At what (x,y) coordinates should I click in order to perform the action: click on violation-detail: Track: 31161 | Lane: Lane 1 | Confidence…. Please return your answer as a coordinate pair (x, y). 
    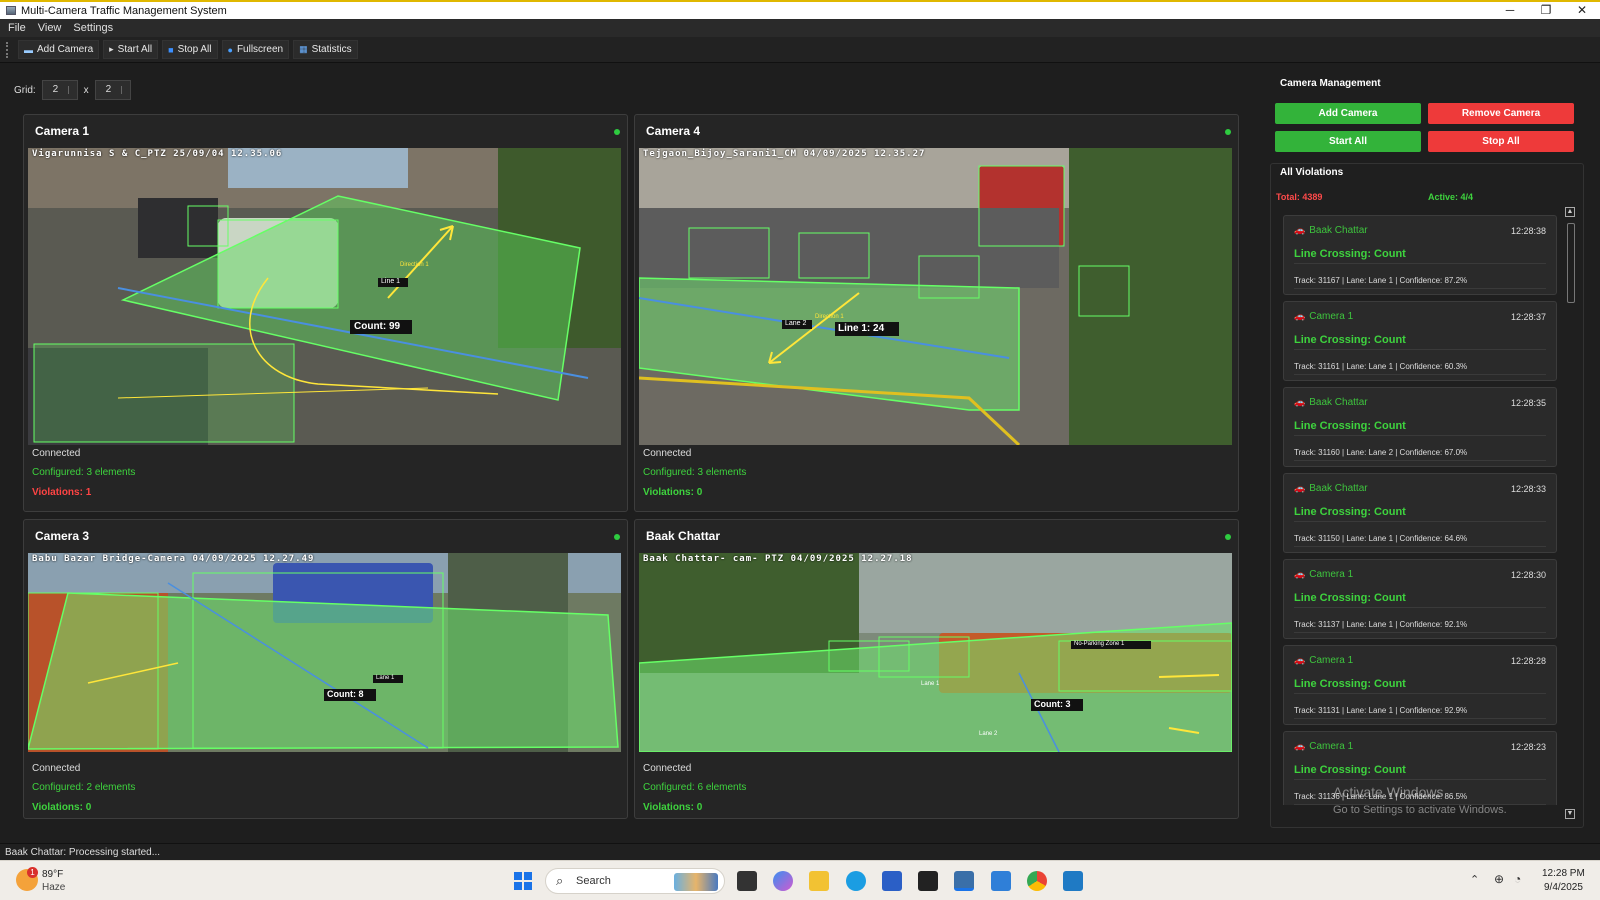
    Looking at the image, I should click on (1381, 366).